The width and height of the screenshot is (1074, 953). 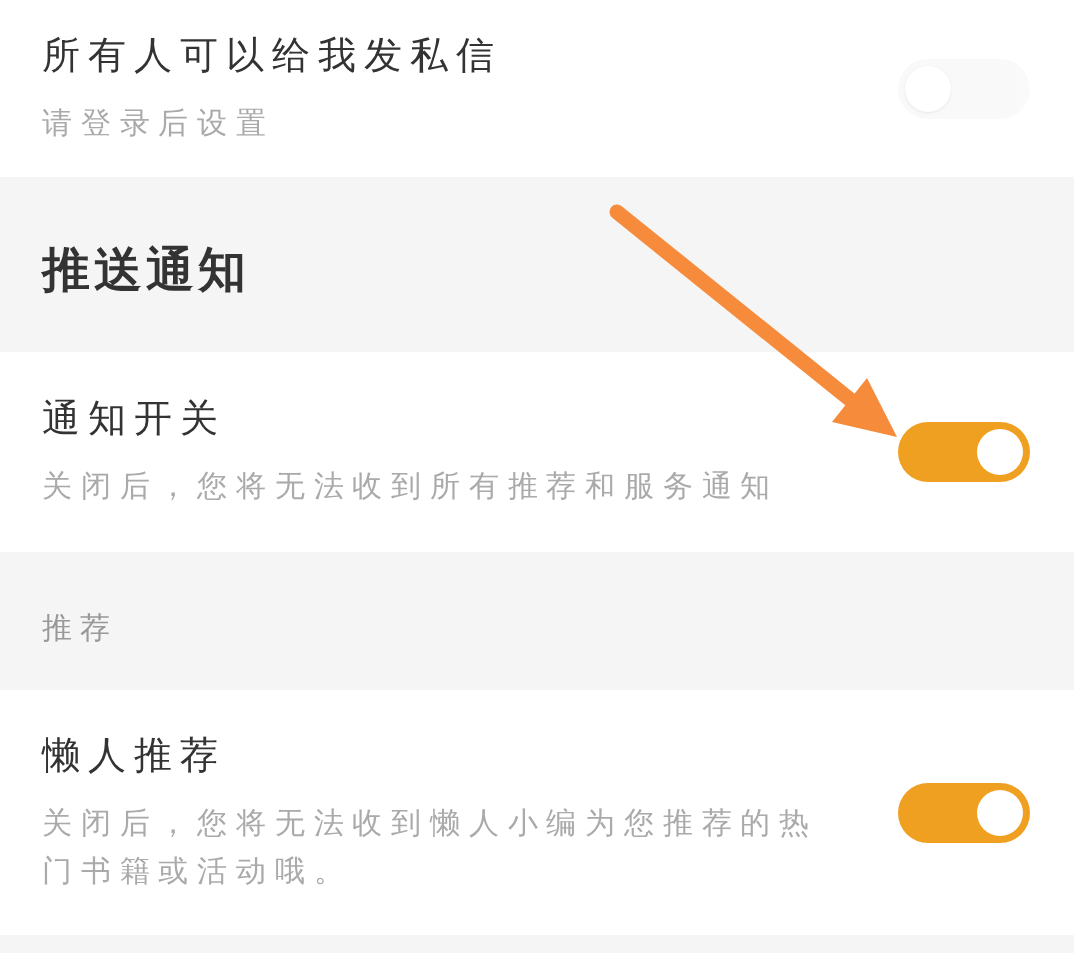 I want to click on setting-title: 所有人可以给我发私信, so click(x=272, y=55).